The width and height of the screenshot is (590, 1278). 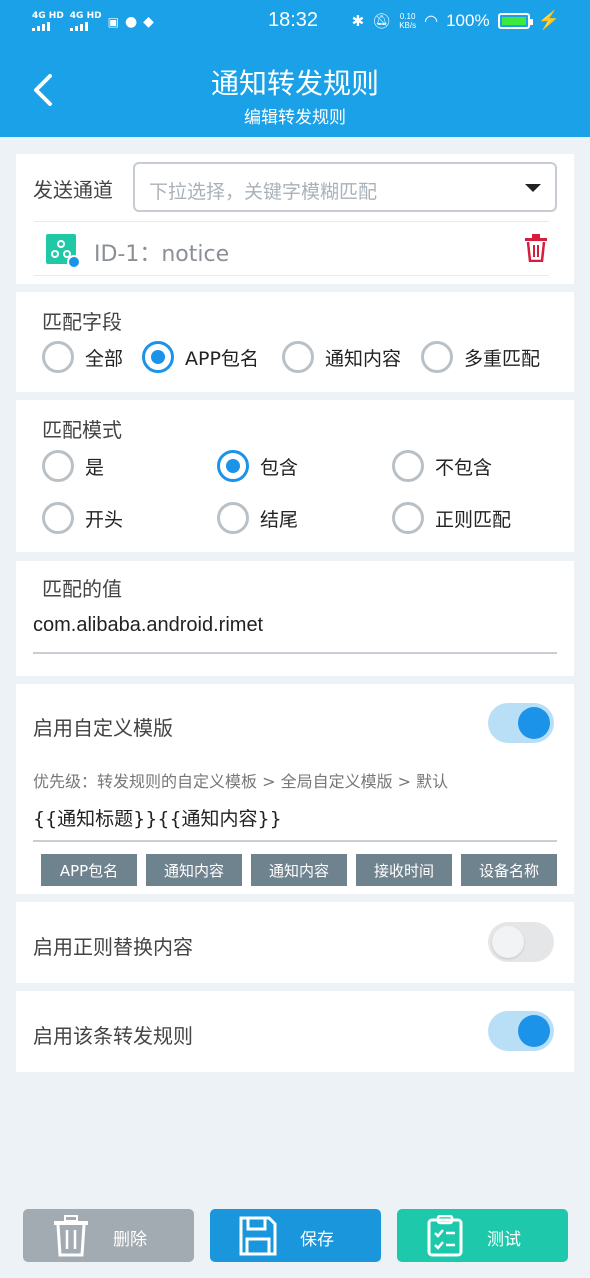 What do you see at coordinates (295, 653) in the screenshot?
I see `match-value-underline` at bounding box center [295, 653].